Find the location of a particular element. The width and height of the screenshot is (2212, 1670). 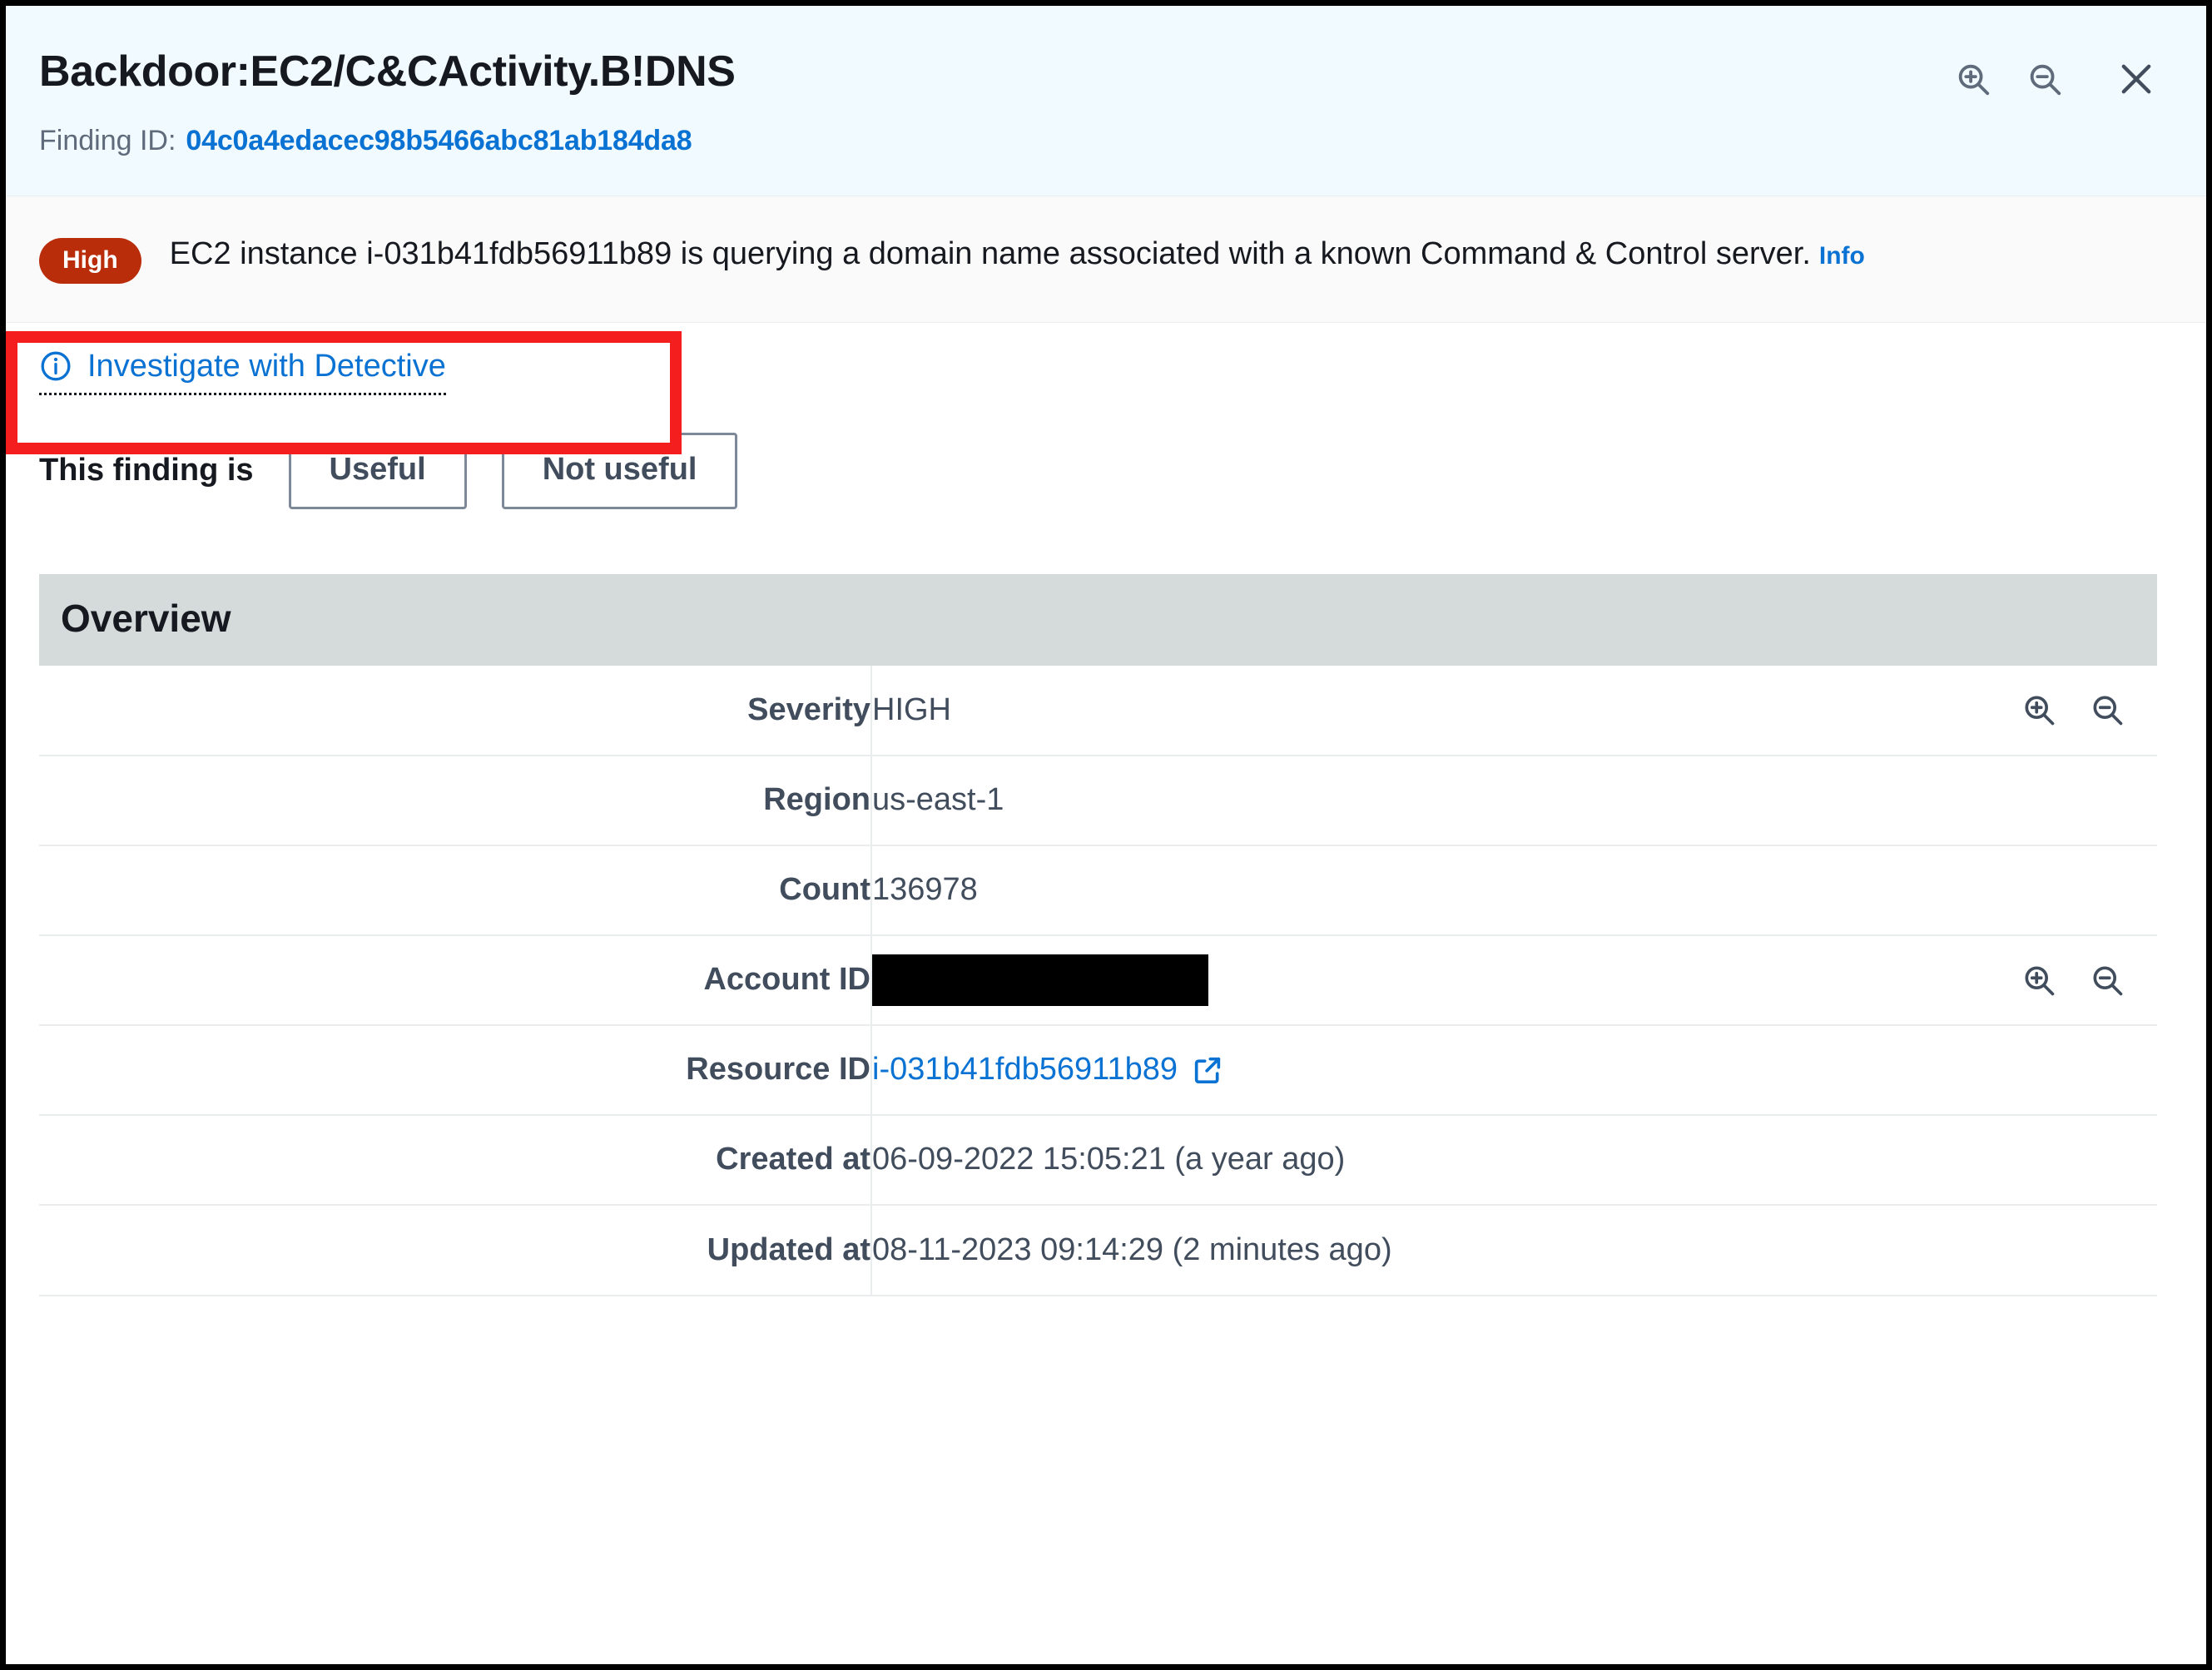

resource-id-link: i-031b41fdb56911b89 is located at coordinates (1048, 1070).